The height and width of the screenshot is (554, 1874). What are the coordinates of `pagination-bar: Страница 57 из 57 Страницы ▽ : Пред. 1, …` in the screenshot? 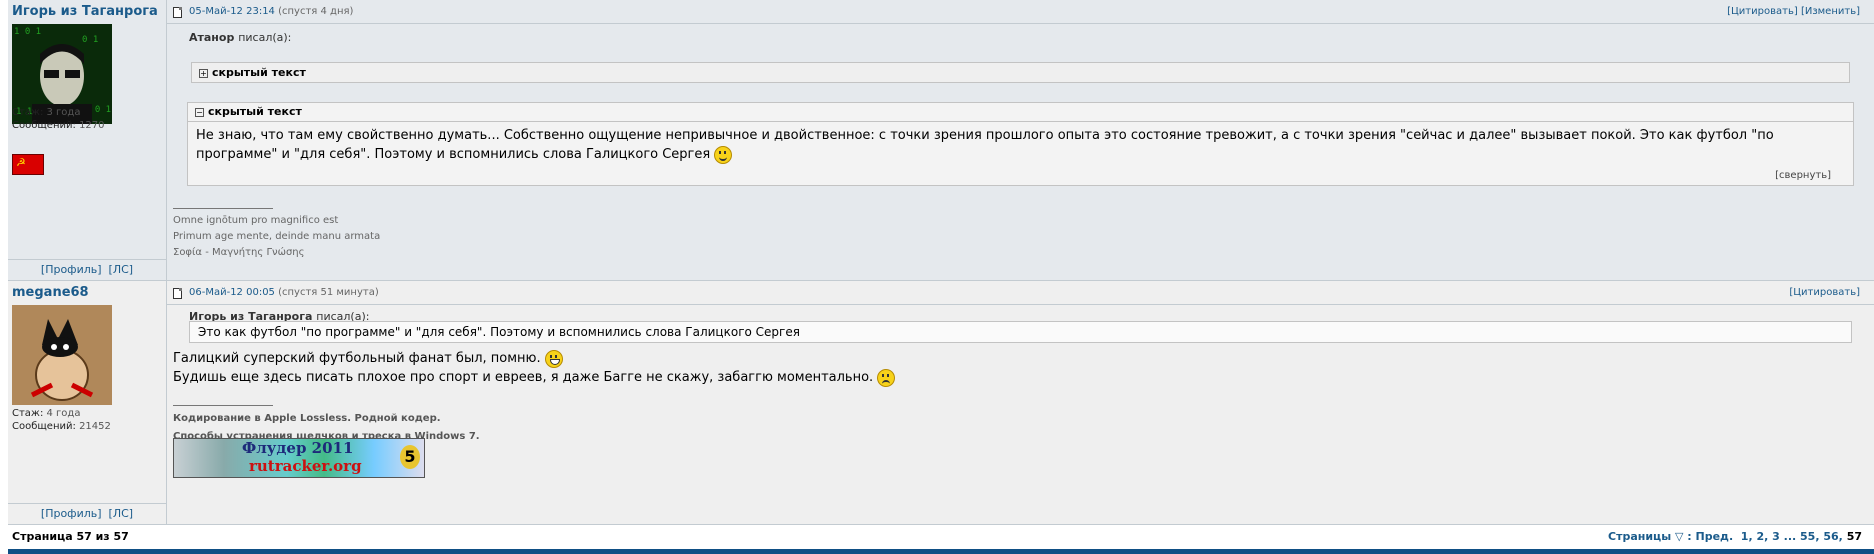 It's located at (941, 536).